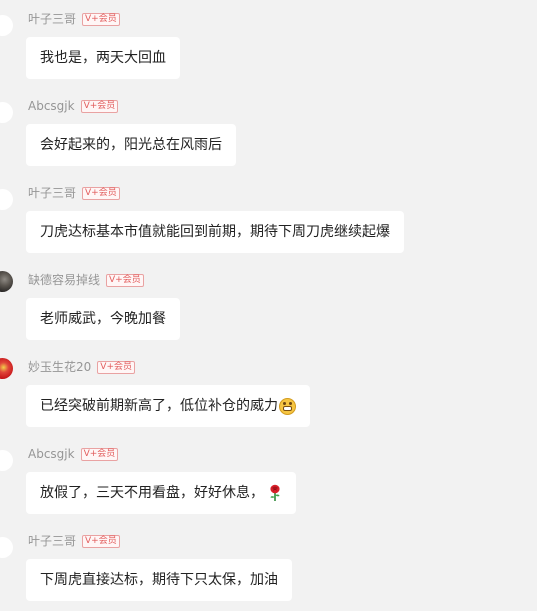 This screenshot has width=537, height=611. I want to click on message-text: 已经突破前期新高了，低位补仓的威力, so click(159, 406).